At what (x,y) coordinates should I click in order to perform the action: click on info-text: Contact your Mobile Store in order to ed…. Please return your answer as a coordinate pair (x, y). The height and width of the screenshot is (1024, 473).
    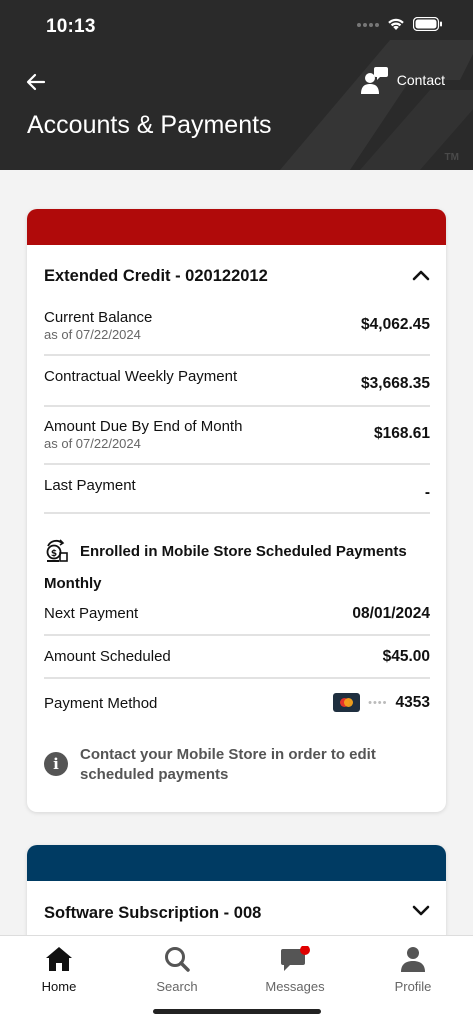
    Looking at the image, I should click on (228, 764).